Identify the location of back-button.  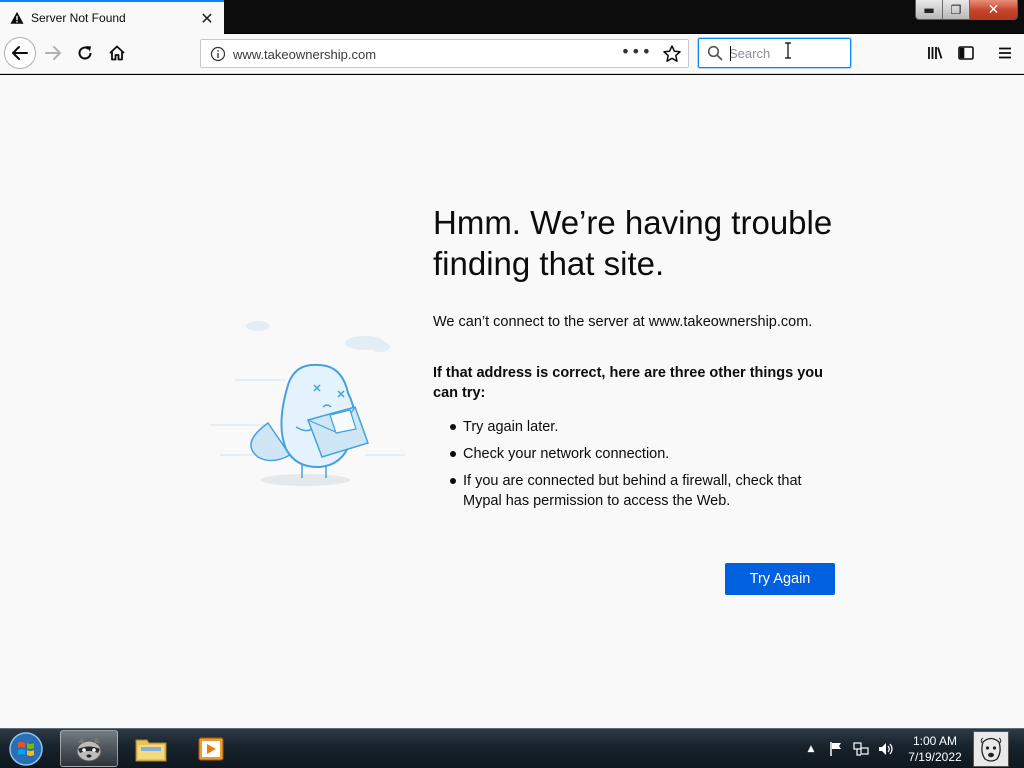
(20, 53).